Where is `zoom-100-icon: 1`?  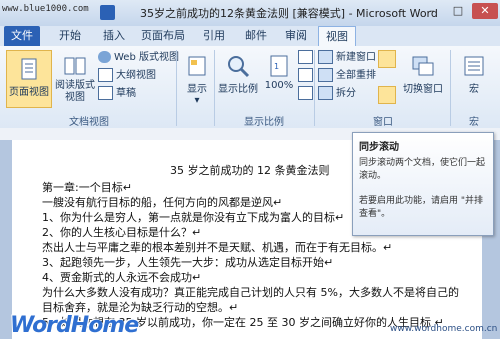 zoom-100-icon: 1 is located at coordinates (279, 66).